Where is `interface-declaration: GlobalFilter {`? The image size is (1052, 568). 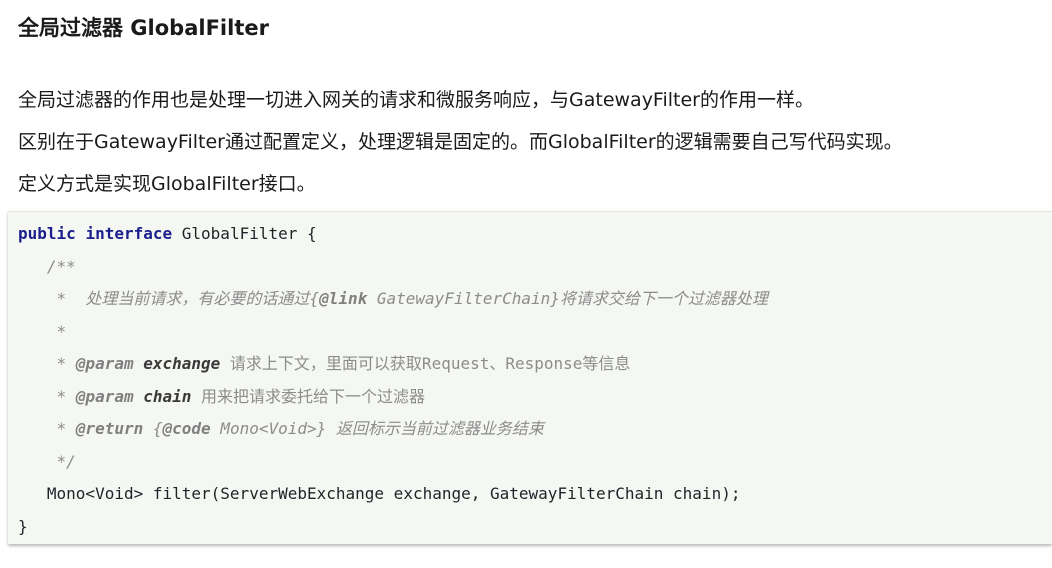 interface-declaration: GlobalFilter { is located at coordinates (244, 233).